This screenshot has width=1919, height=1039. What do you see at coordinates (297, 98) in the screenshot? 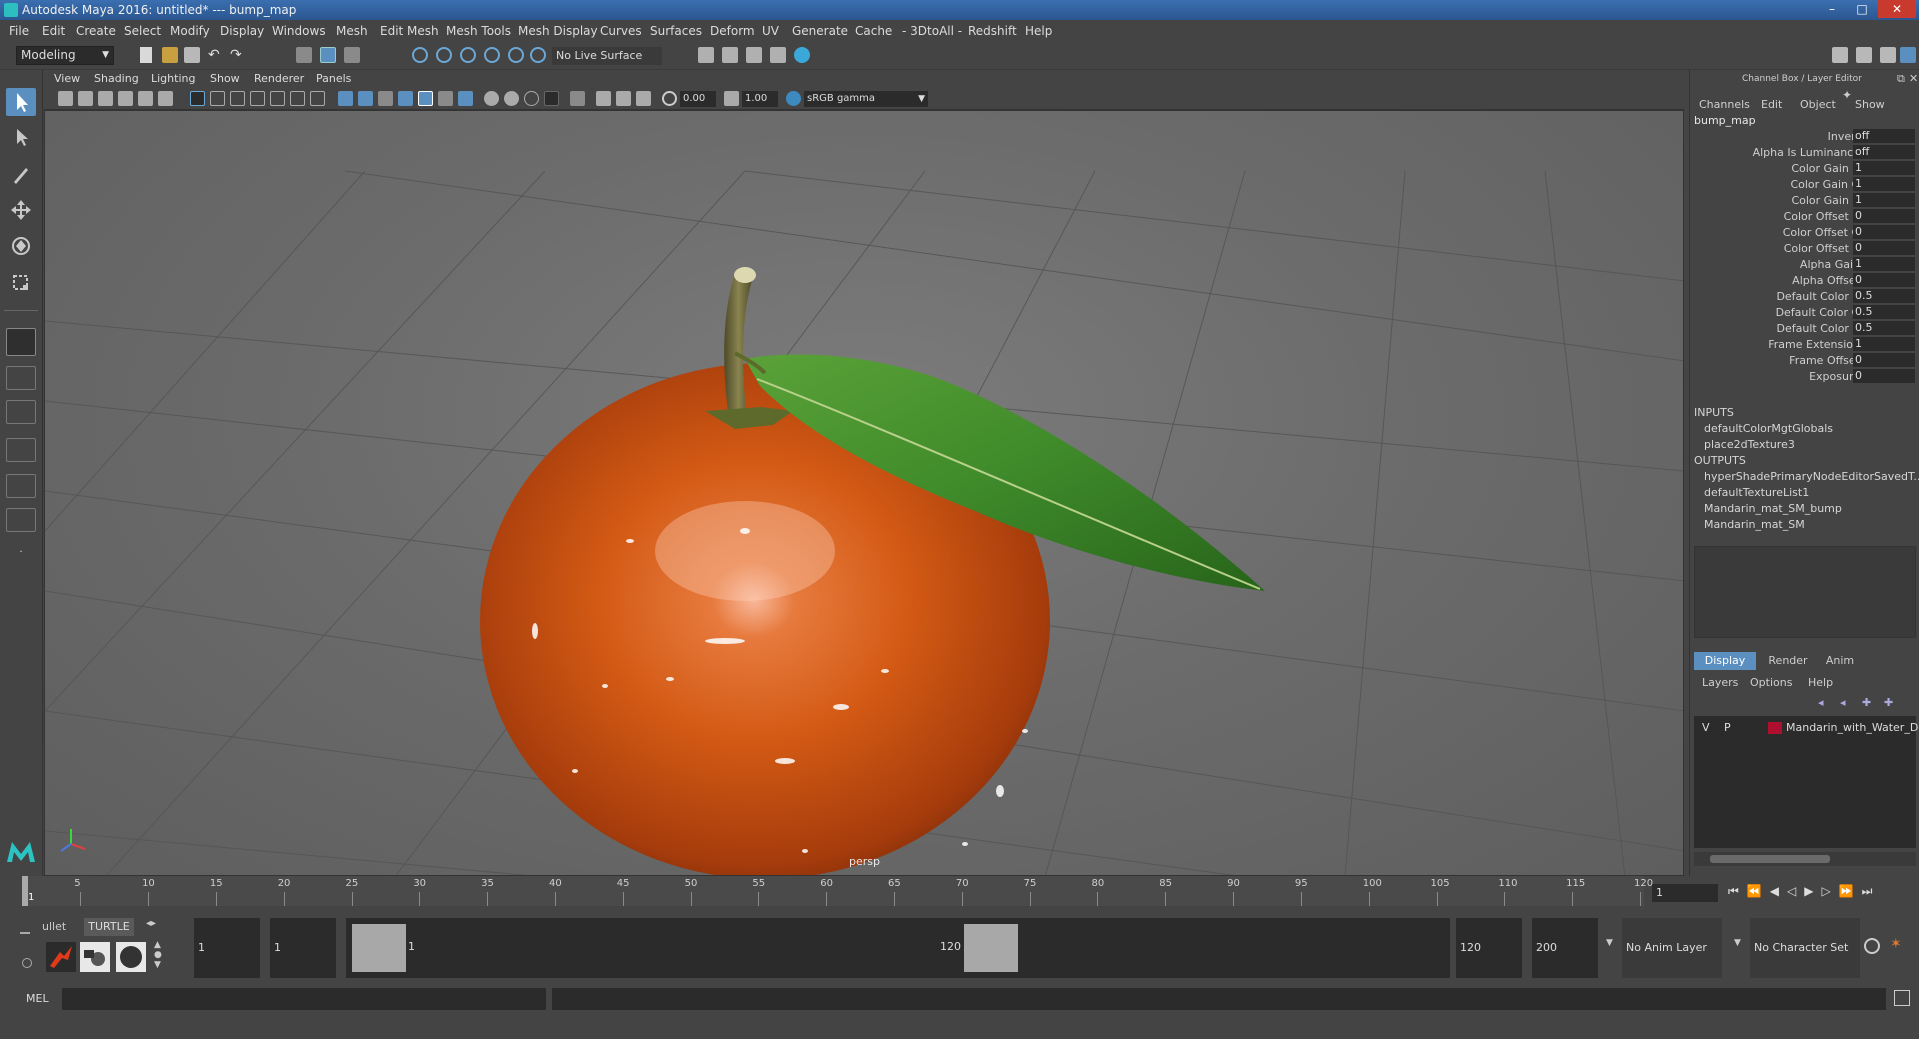
I see `safe-action-icon` at bounding box center [297, 98].